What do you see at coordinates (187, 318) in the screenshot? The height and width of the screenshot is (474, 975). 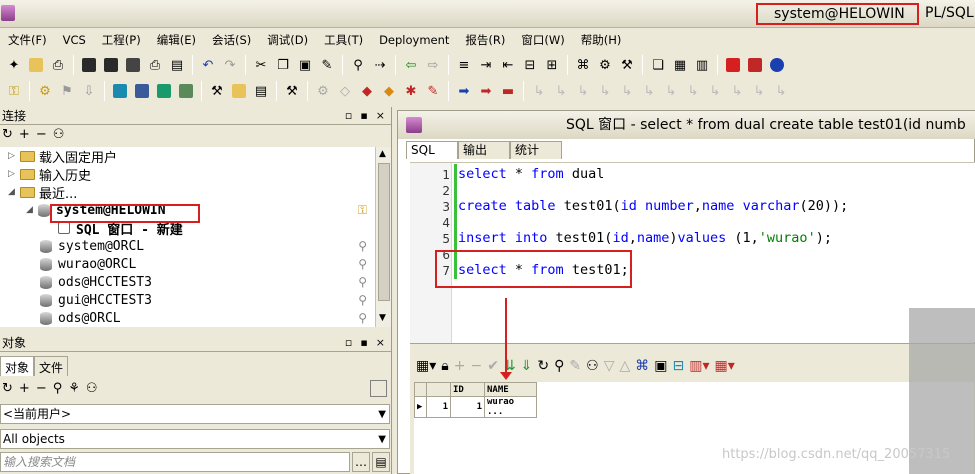 I see `tree-item-connection: ods@ORCL ⚲` at bounding box center [187, 318].